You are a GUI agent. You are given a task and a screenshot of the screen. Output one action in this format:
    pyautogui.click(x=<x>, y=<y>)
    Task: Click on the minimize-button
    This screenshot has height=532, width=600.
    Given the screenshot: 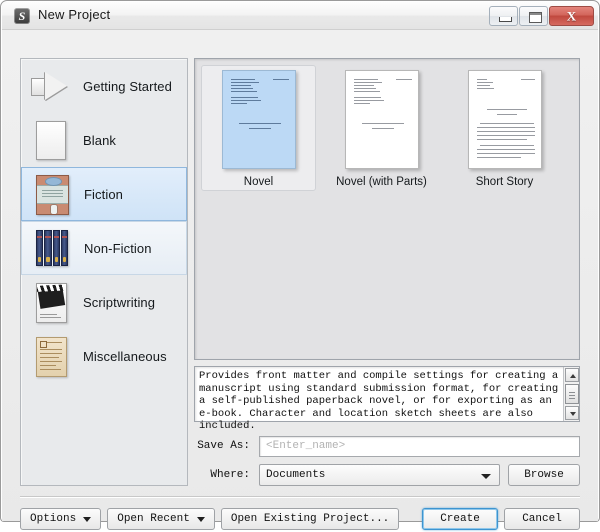 What is the action you would take?
    pyautogui.click(x=503, y=15)
    